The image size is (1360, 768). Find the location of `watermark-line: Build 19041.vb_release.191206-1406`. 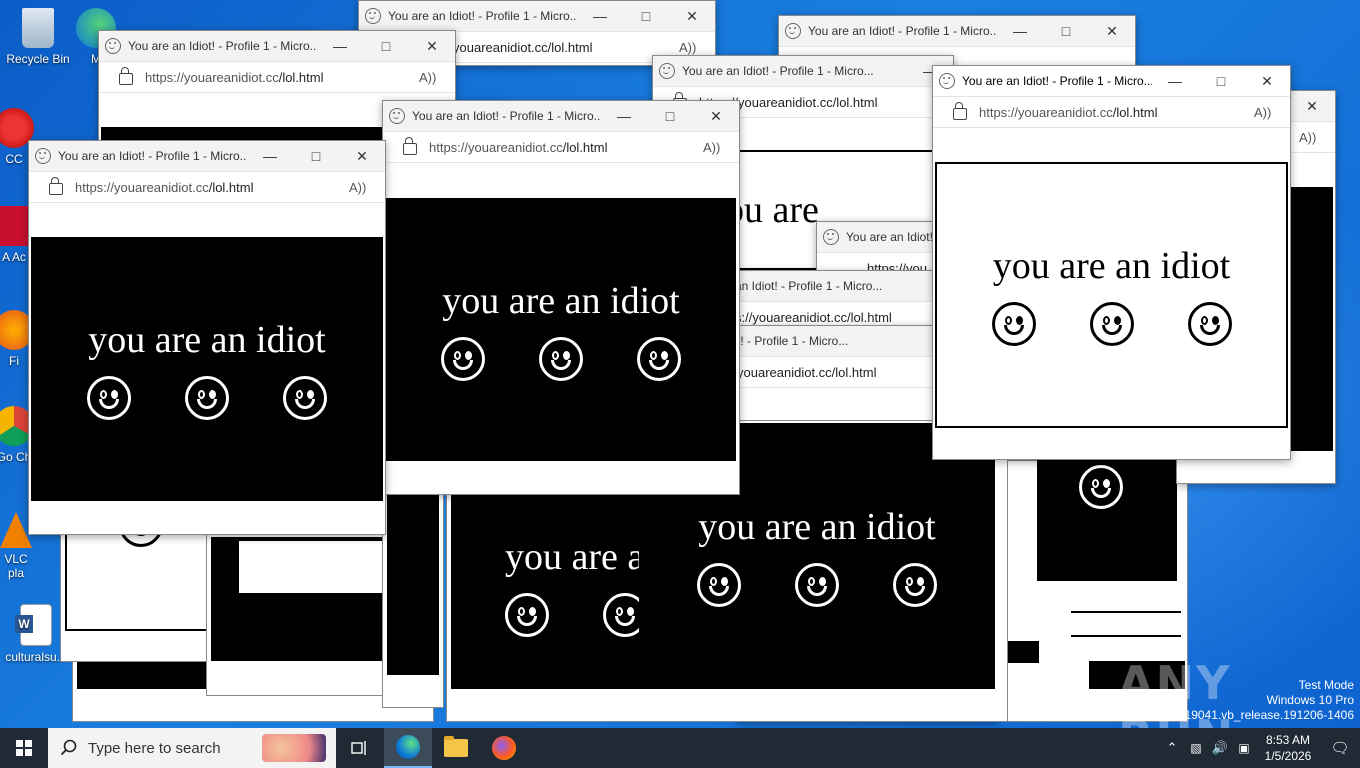

watermark-line: Build 19041.vb_release.191206-1406 is located at coordinates (1254, 715).